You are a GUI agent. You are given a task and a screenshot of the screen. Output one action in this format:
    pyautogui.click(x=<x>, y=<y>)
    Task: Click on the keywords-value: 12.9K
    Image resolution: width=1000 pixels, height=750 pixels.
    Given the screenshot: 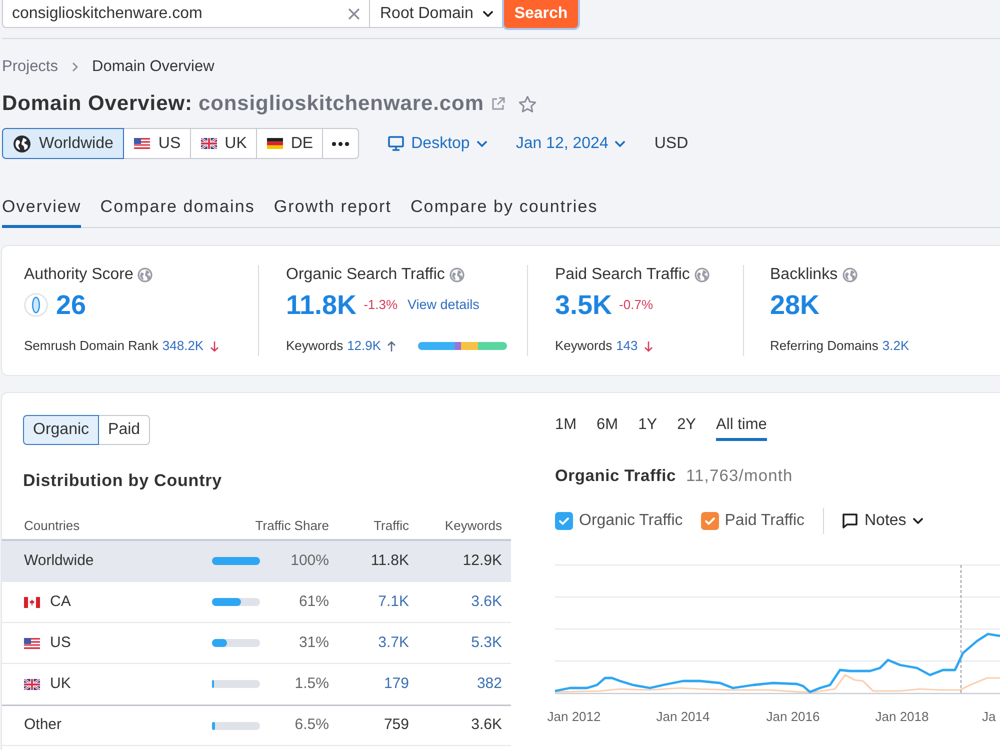 What is the action you would take?
    pyautogui.click(x=482, y=560)
    